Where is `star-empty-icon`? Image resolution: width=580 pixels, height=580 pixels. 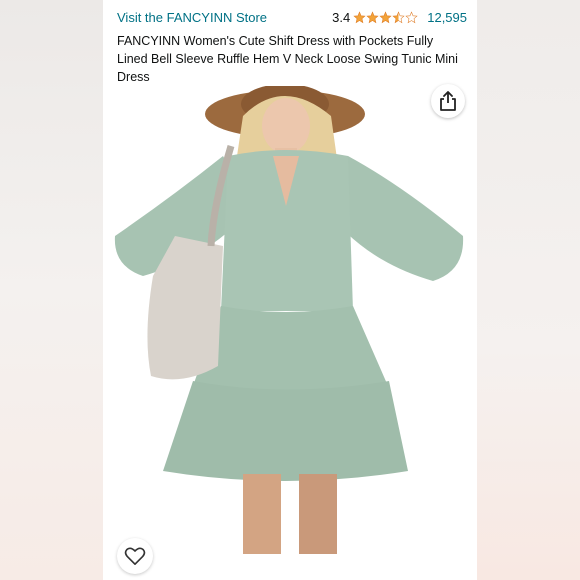
star-empty-icon is located at coordinates (411, 16).